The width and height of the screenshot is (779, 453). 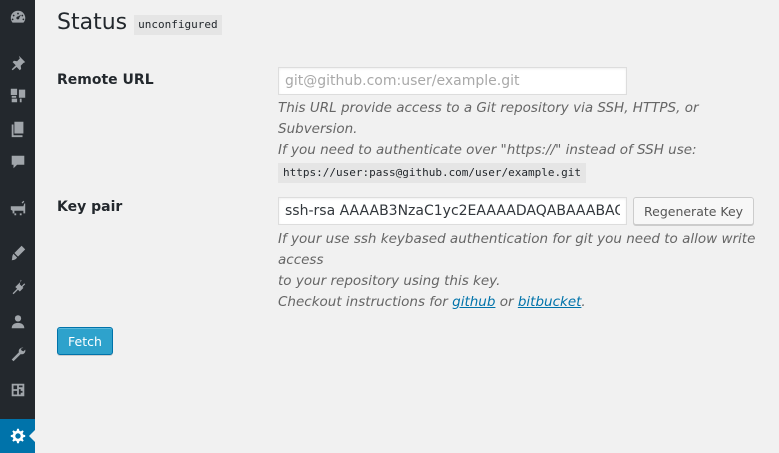 I want to click on key-pair-label: Key pair, so click(x=90, y=207).